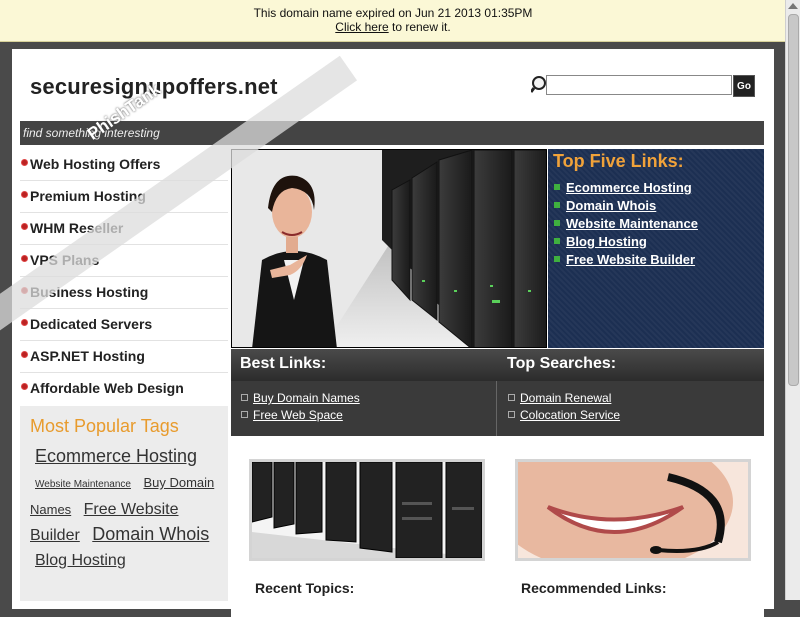 The image size is (800, 617). I want to click on support-image, so click(633, 510).